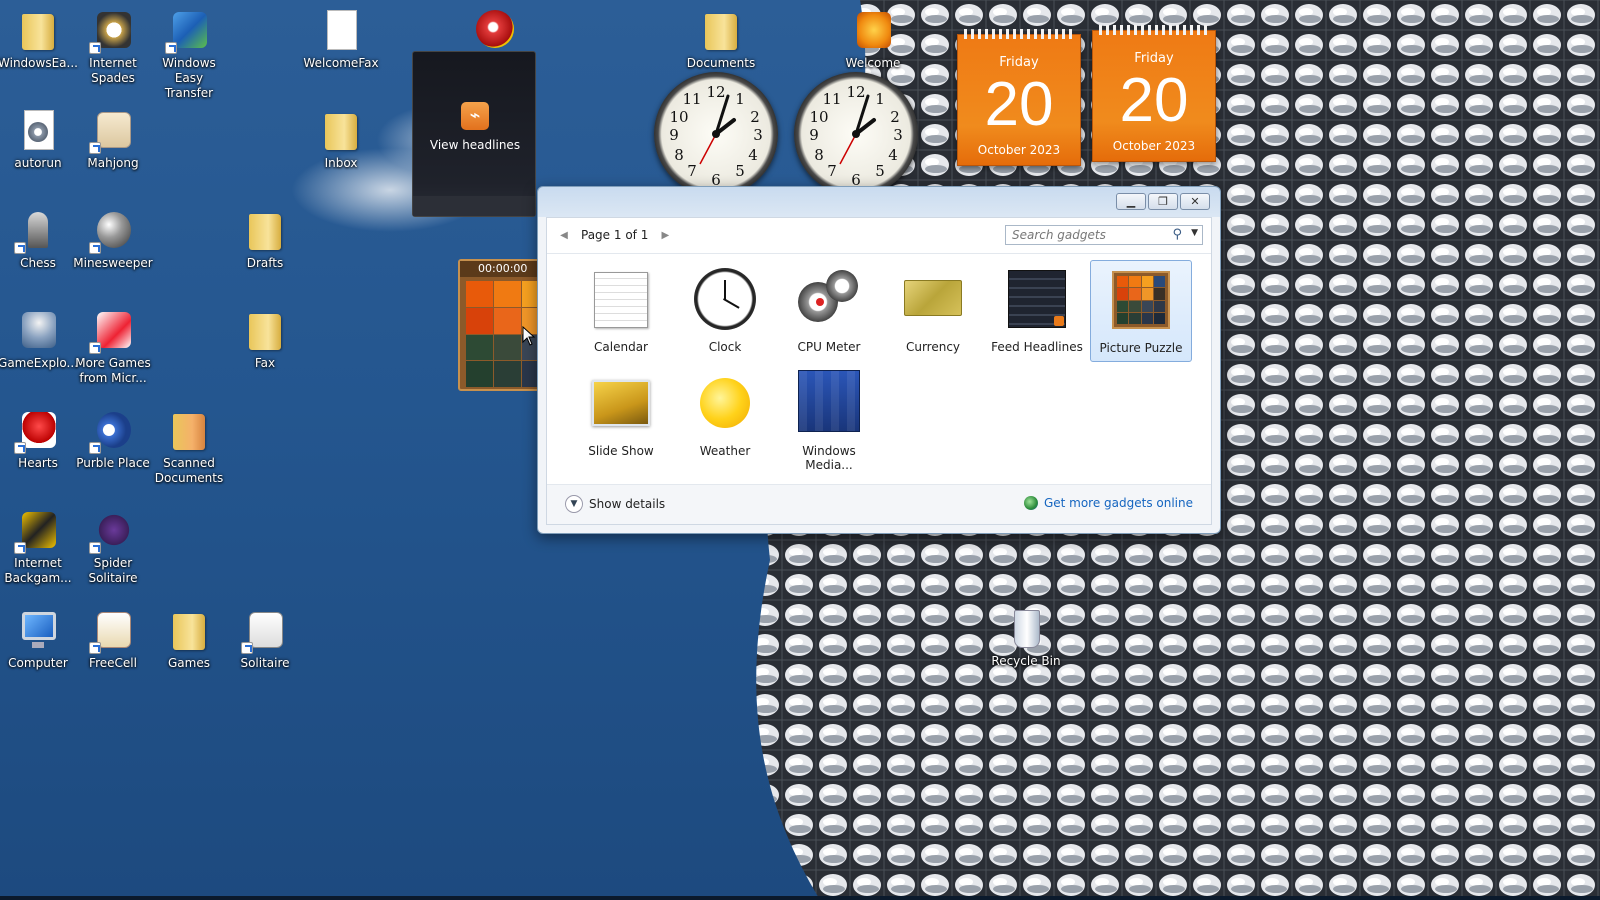 The width and height of the screenshot is (1600, 900). What do you see at coordinates (38, 130) in the screenshot?
I see `settings-file-icon` at bounding box center [38, 130].